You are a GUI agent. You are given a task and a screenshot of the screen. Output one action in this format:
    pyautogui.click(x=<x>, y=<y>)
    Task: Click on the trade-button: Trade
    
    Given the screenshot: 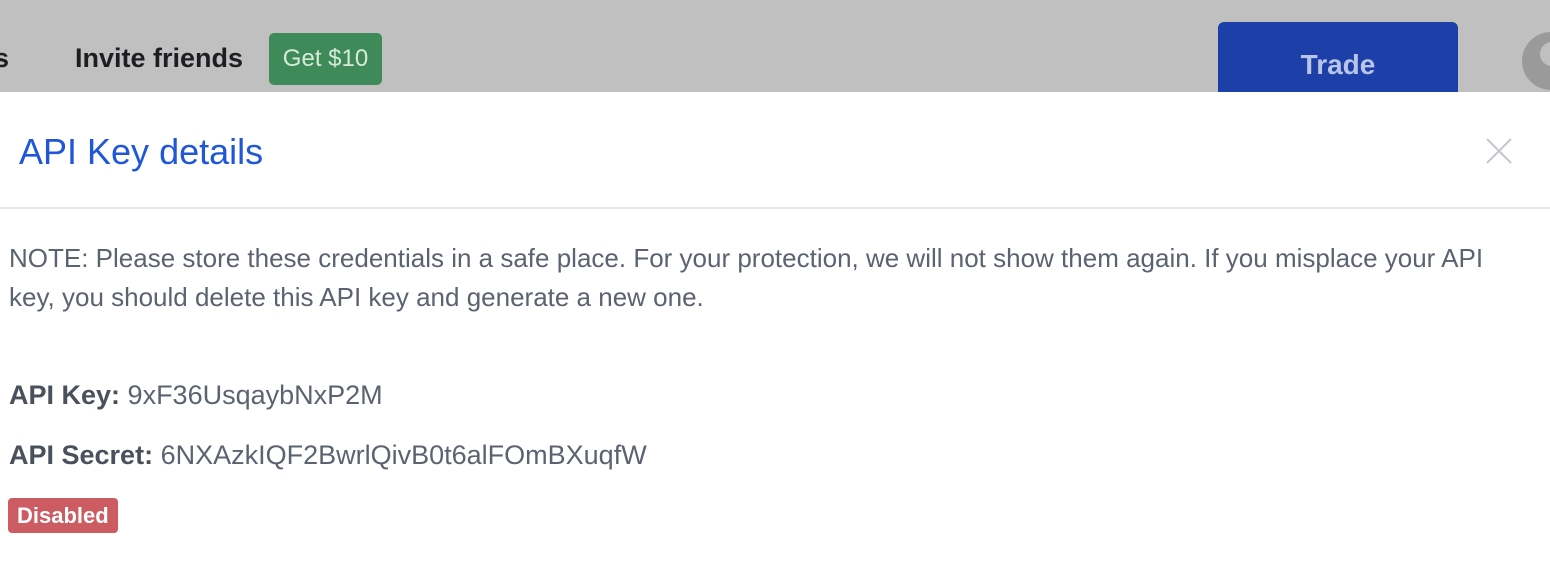 What is the action you would take?
    pyautogui.click(x=1338, y=57)
    